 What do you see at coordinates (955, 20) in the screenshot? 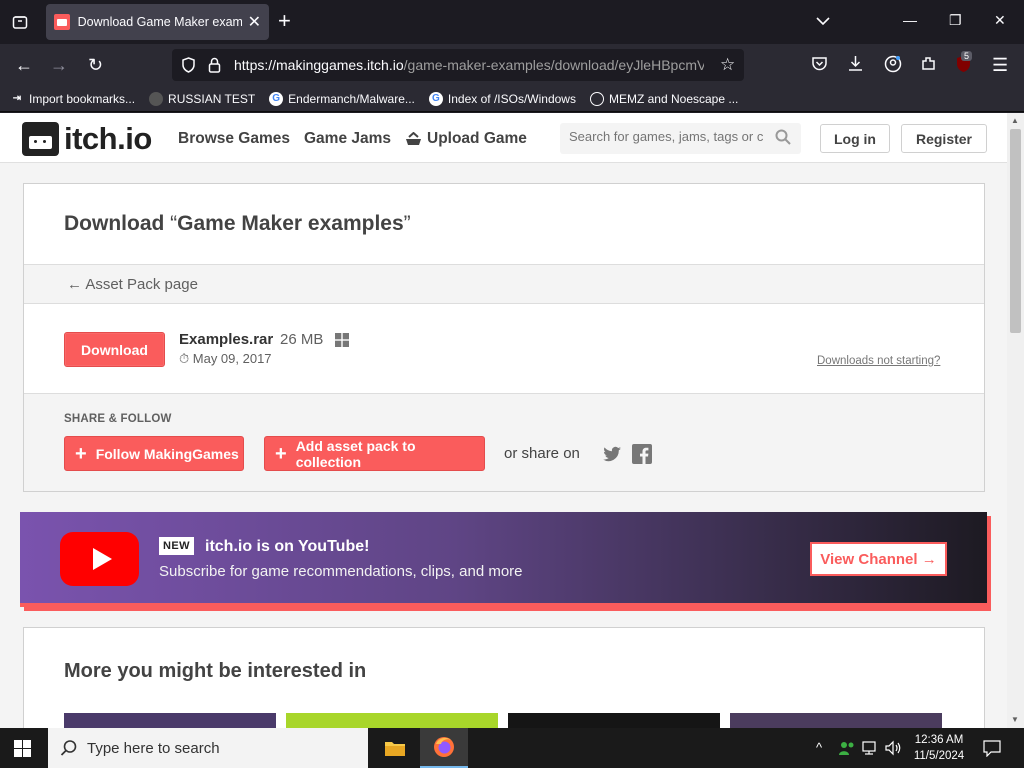
I see `restore-icon: ❐` at bounding box center [955, 20].